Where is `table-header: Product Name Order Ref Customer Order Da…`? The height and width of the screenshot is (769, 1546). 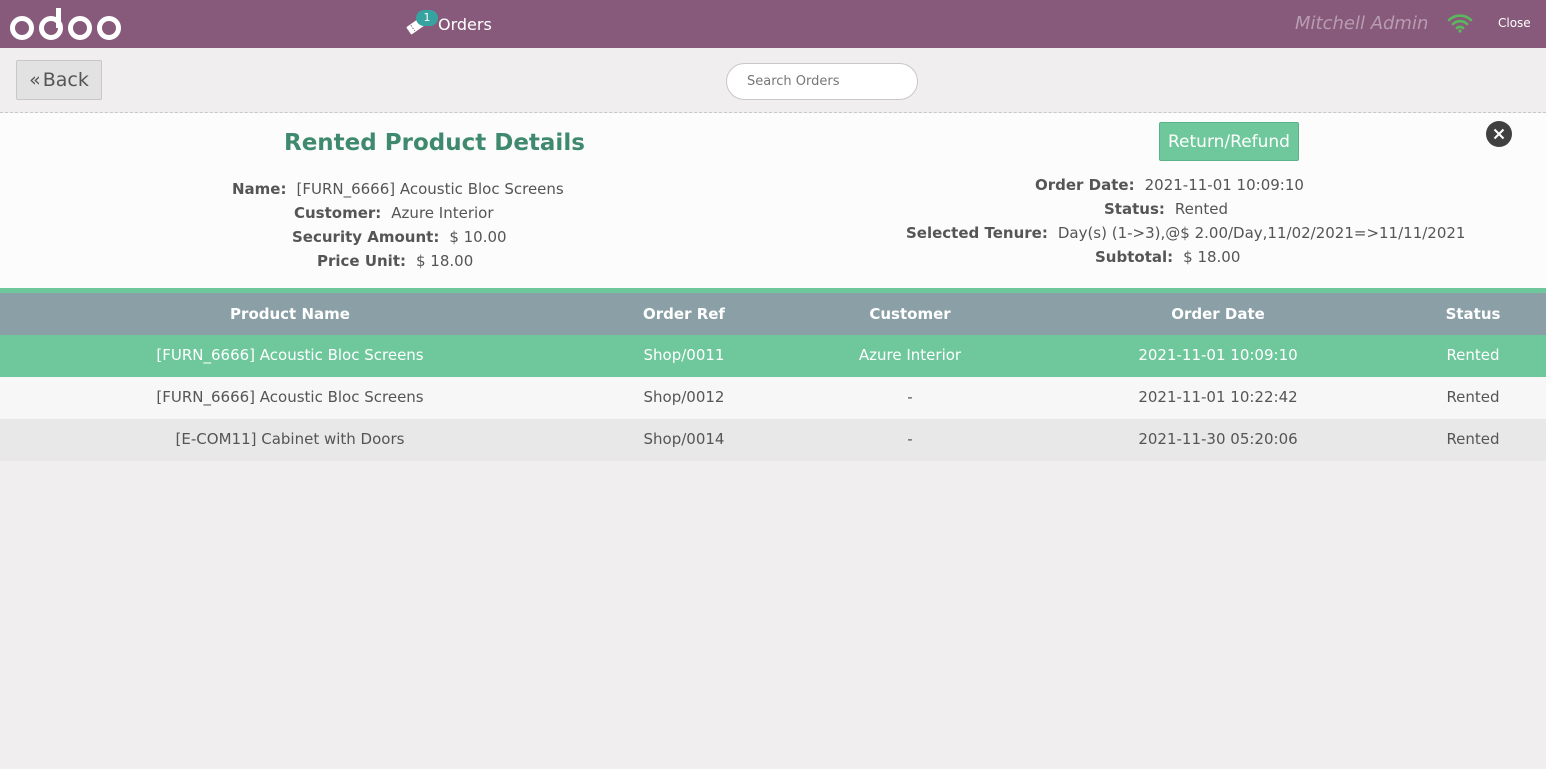 table-header: Product Name Order Ref Customer Order Da… is located at coordinates (773, 311).